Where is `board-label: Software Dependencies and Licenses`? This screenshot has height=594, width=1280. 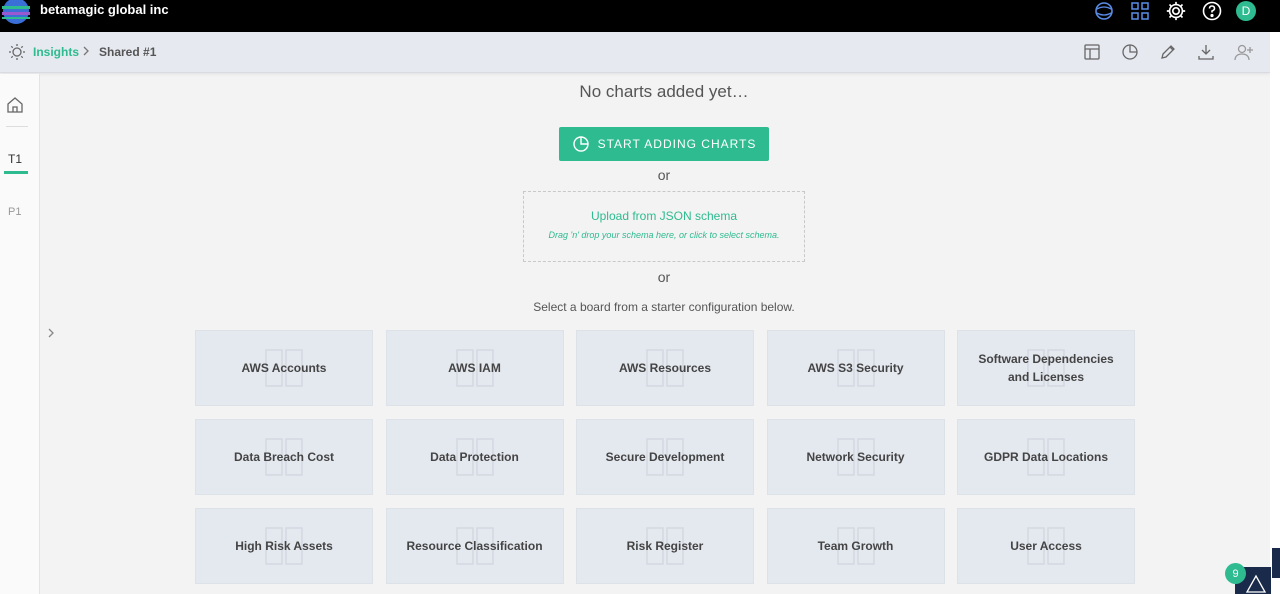 board-label: Software Dependencies and Licenses is located at coordinates (1046, 368).